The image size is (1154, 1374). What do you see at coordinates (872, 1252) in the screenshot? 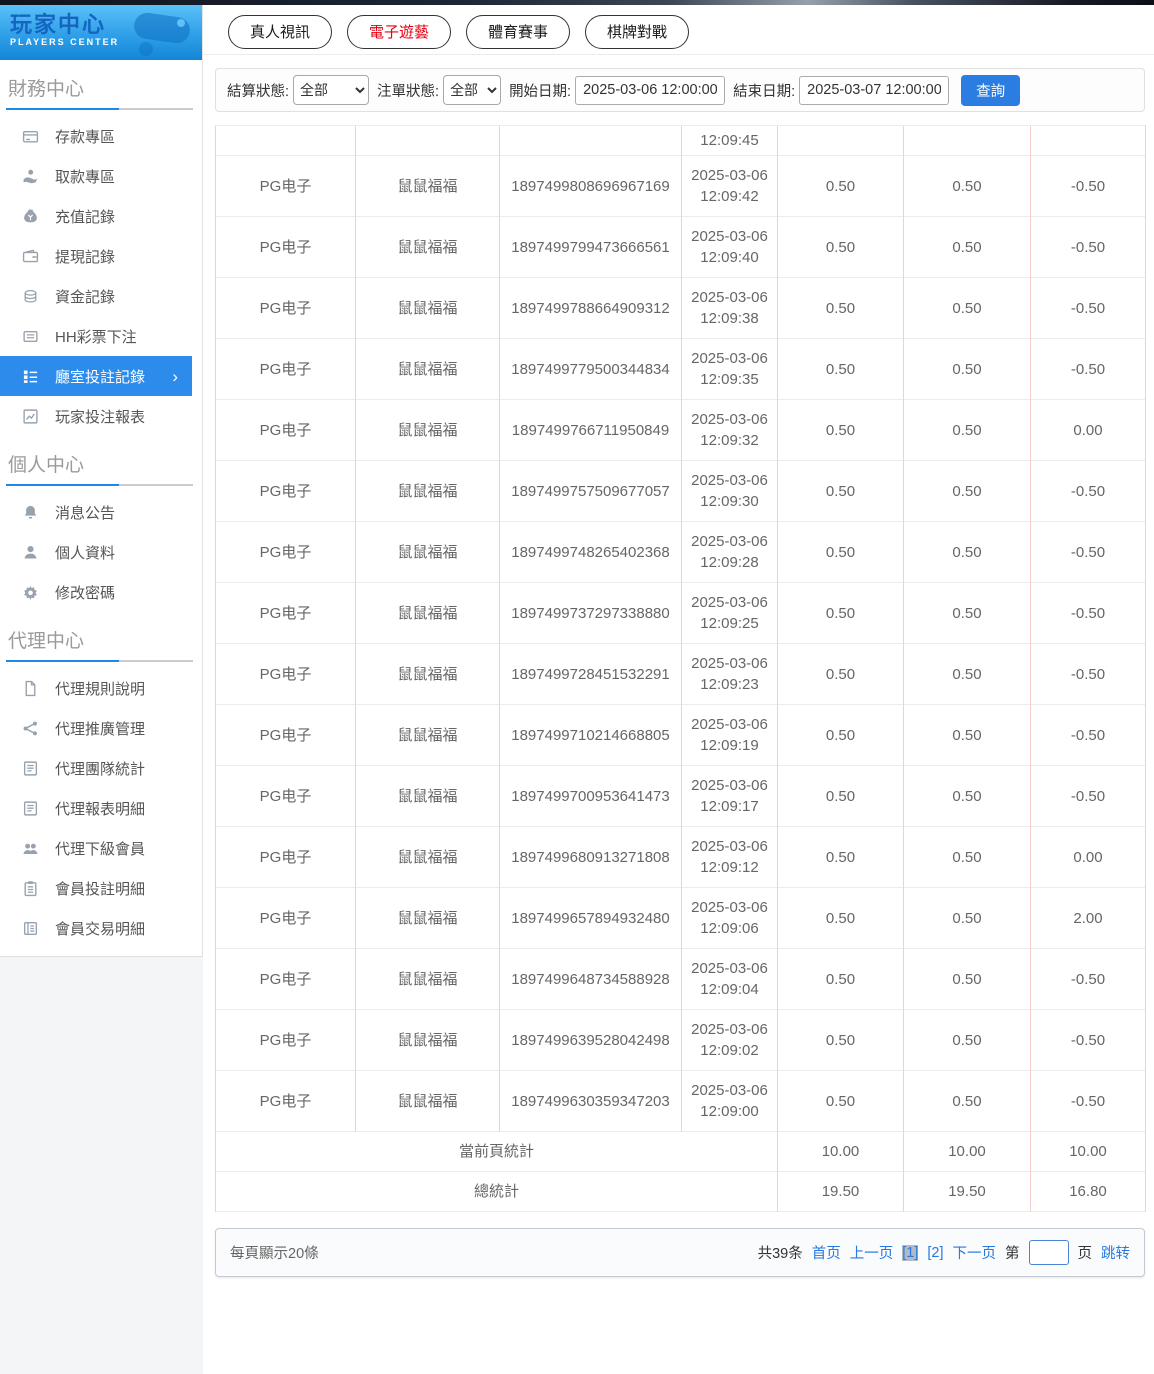
I see `prev-page-link: 上一页` at bounding box center [872, 1252].